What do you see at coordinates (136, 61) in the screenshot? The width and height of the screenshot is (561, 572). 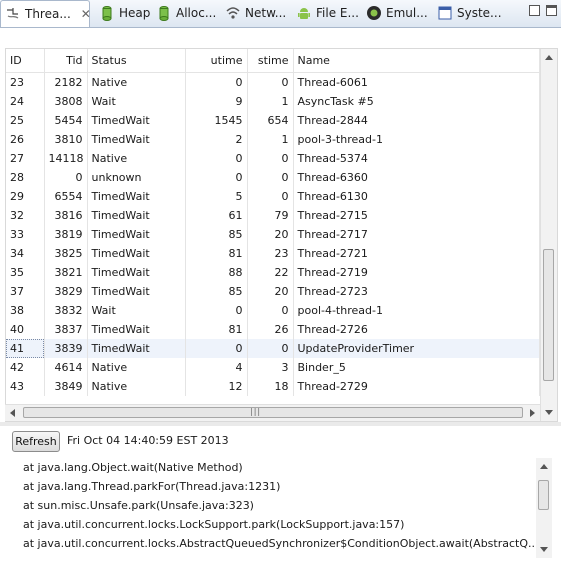 I see `column-header-status: Status` at bounding box center [136, 61].